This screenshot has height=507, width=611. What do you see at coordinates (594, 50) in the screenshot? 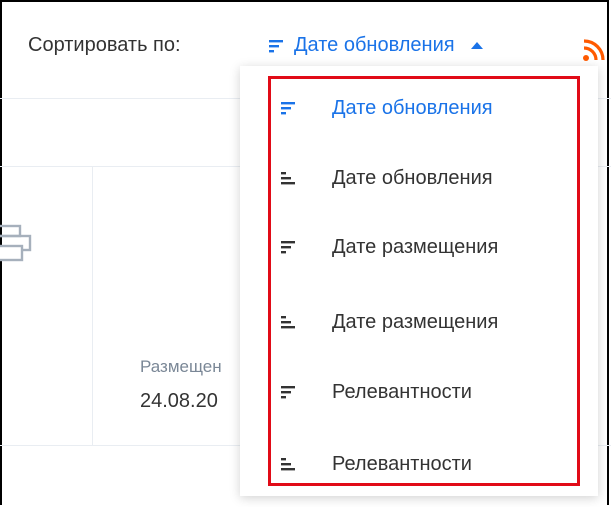
I see `rss-icon` at bounding box center [594, 50].